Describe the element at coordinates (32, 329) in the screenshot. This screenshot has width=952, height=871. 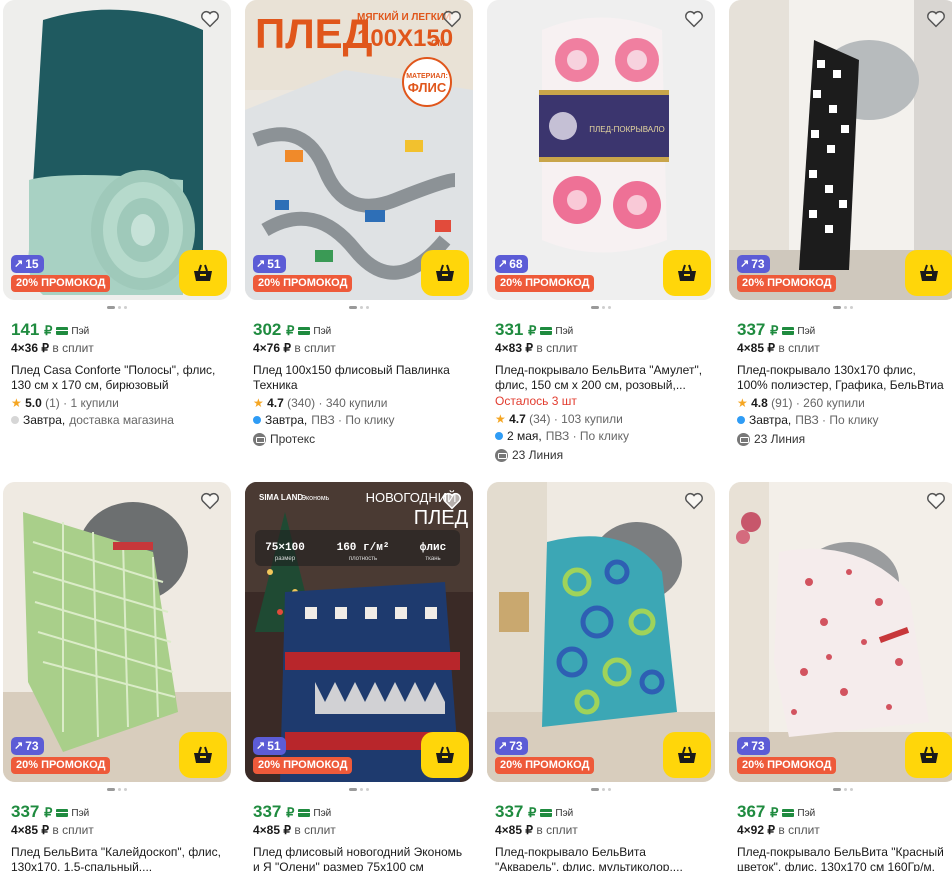
I see `price: 141 ₽` at that location.